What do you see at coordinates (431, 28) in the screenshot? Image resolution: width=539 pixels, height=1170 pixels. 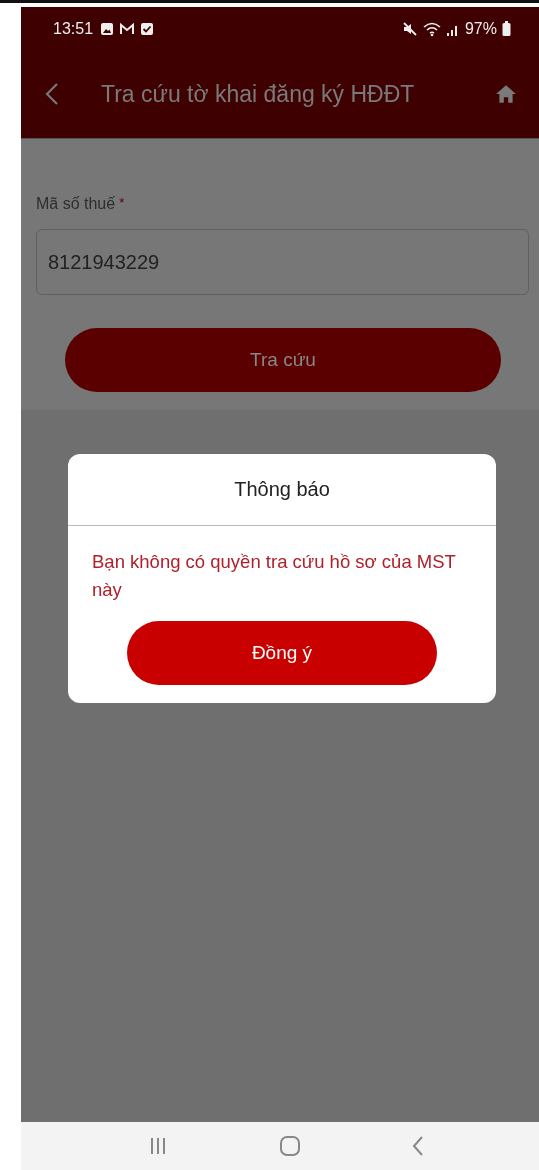 I see `wifi-icon` at bounding box center [431, 28].